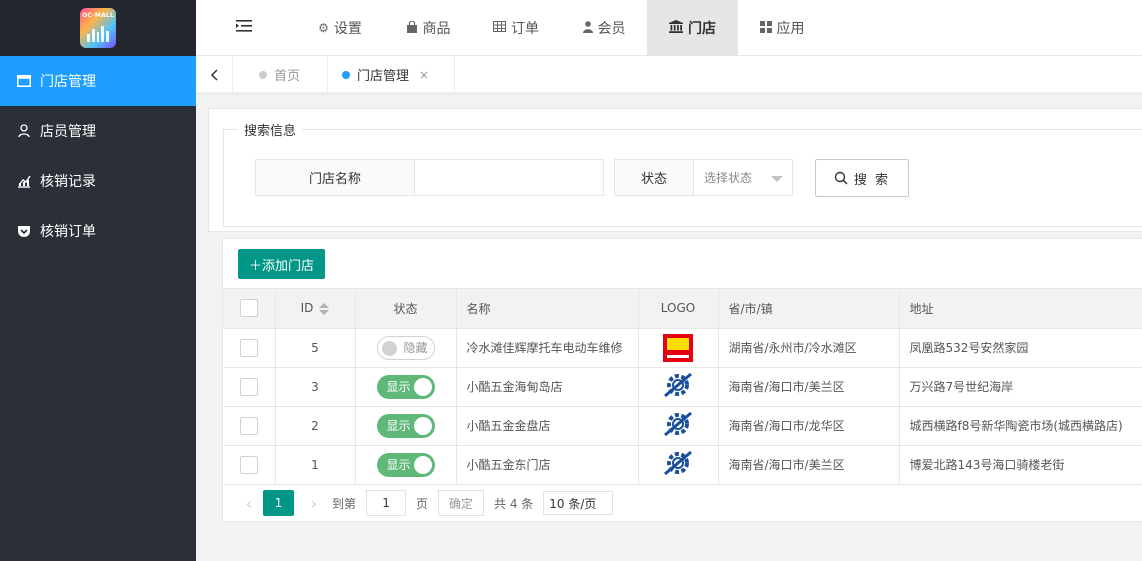 Image resolution: width=1142 pixels, height=561 pixels. Describe the element at coordinates (777, 179) in the screenshot. I see `caret-down-icon` at that location.